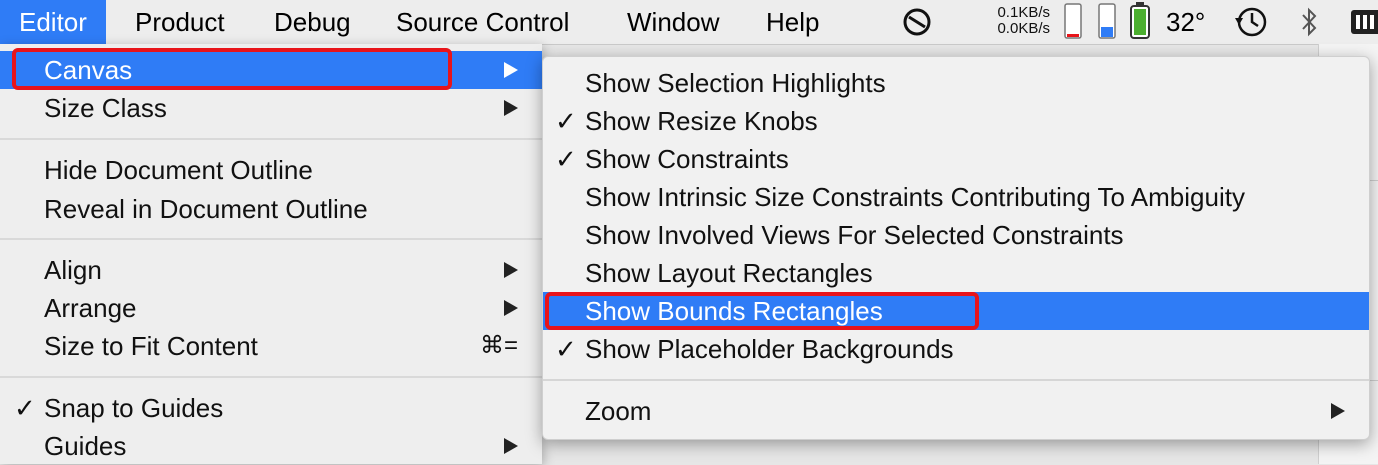 This screenshot has width=1378, height=465. I want to click on cpu-gauge-icon, so click(1108, 22).